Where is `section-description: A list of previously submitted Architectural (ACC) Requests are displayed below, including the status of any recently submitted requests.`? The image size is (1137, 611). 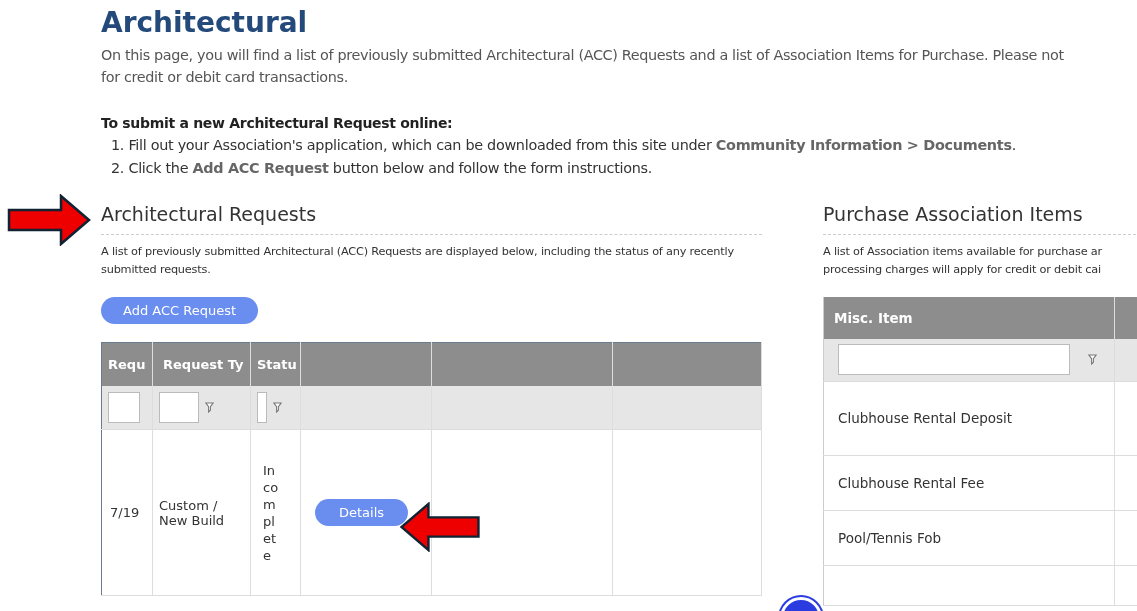 section-description: A list of previously submitted Architectural (ACC) Requests are displayed below, including the status of any recently submitted requests. is located at coordinates (418, 261).